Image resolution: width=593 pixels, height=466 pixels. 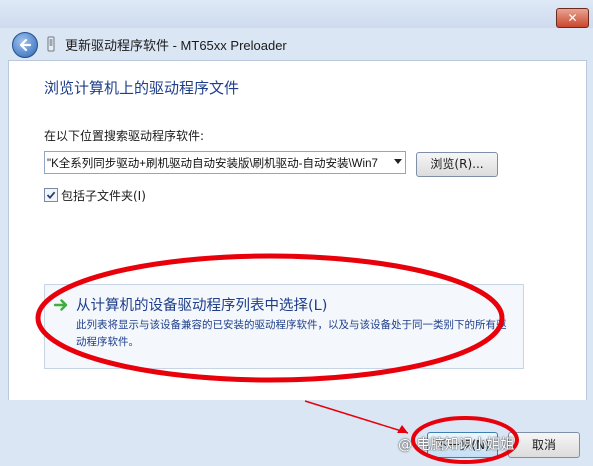 What do you see at coordinates (61, 305) in the screenshot?
I see `green-arrow-icon` at bounding box center [61, 305].